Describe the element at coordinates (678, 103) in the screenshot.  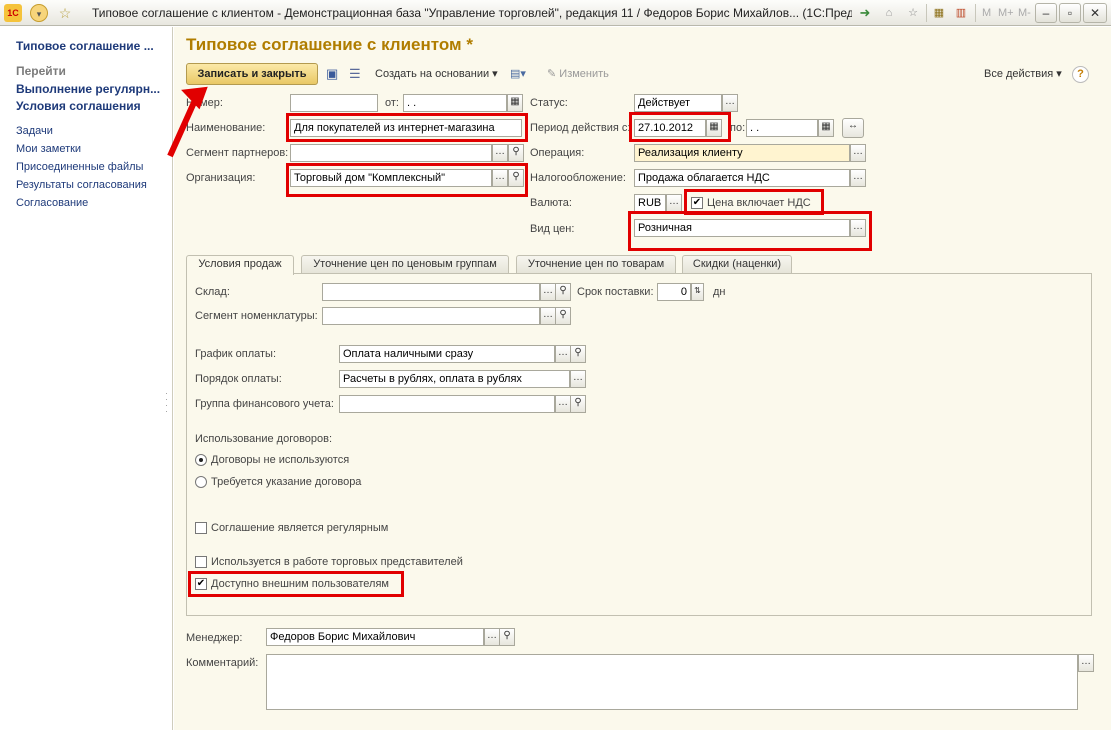
I see `status-field: Действует` at that location.